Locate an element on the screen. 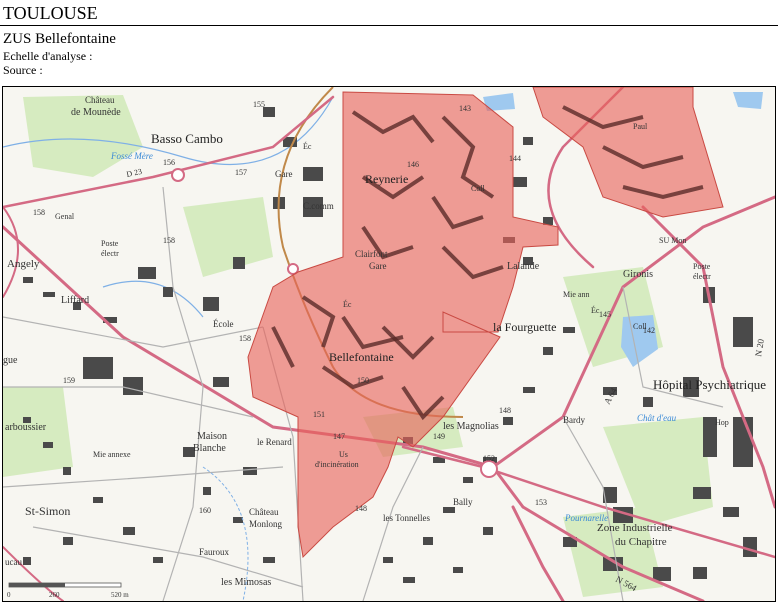 Image resolution: width=778 pixels, height=603 pixels. elevation-label: 150 is located at coordinates (363, 380).